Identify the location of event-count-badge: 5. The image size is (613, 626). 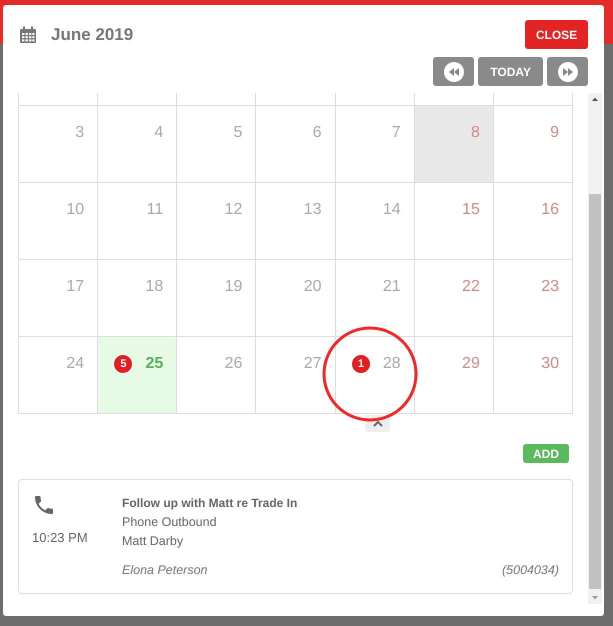
(123, 364).